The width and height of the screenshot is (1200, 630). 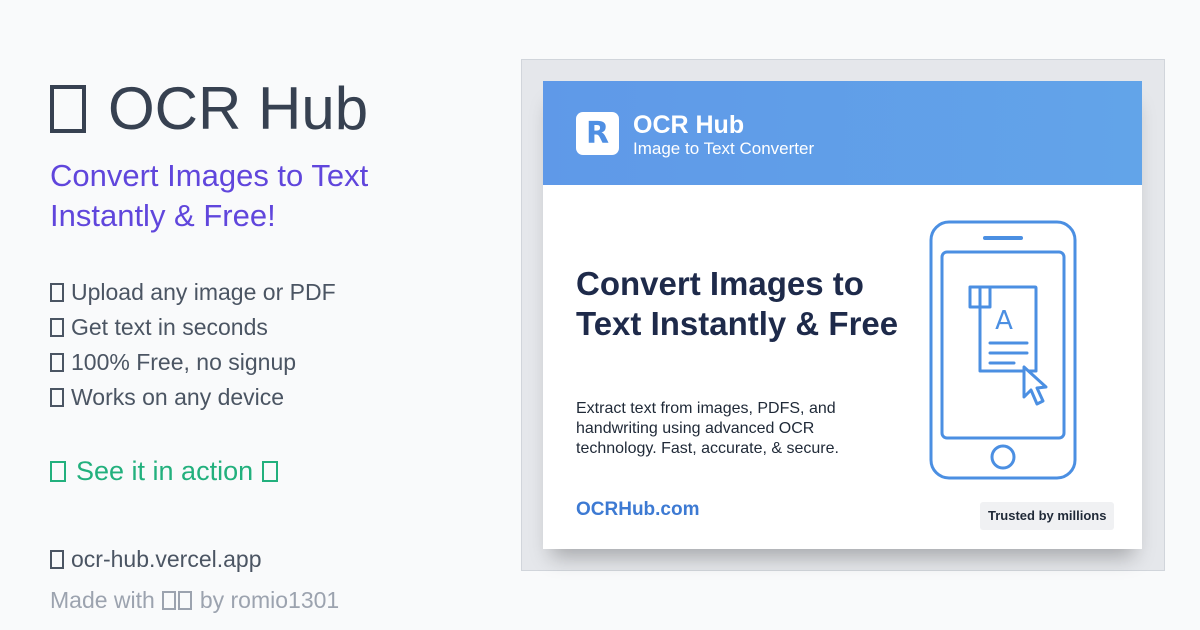 What do you see at coordinates (1003, 457) in the screenshot?
I see `phone-home-button` at bounding box center [1003, 457].